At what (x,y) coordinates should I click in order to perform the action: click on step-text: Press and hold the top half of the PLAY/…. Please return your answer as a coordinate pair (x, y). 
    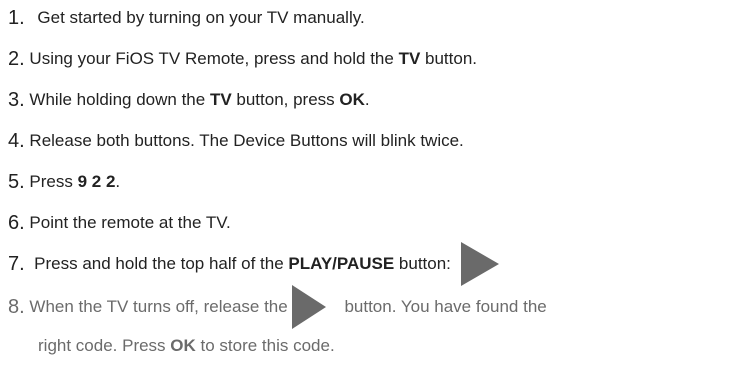
    Looking at the image, I should click on (242, 263).